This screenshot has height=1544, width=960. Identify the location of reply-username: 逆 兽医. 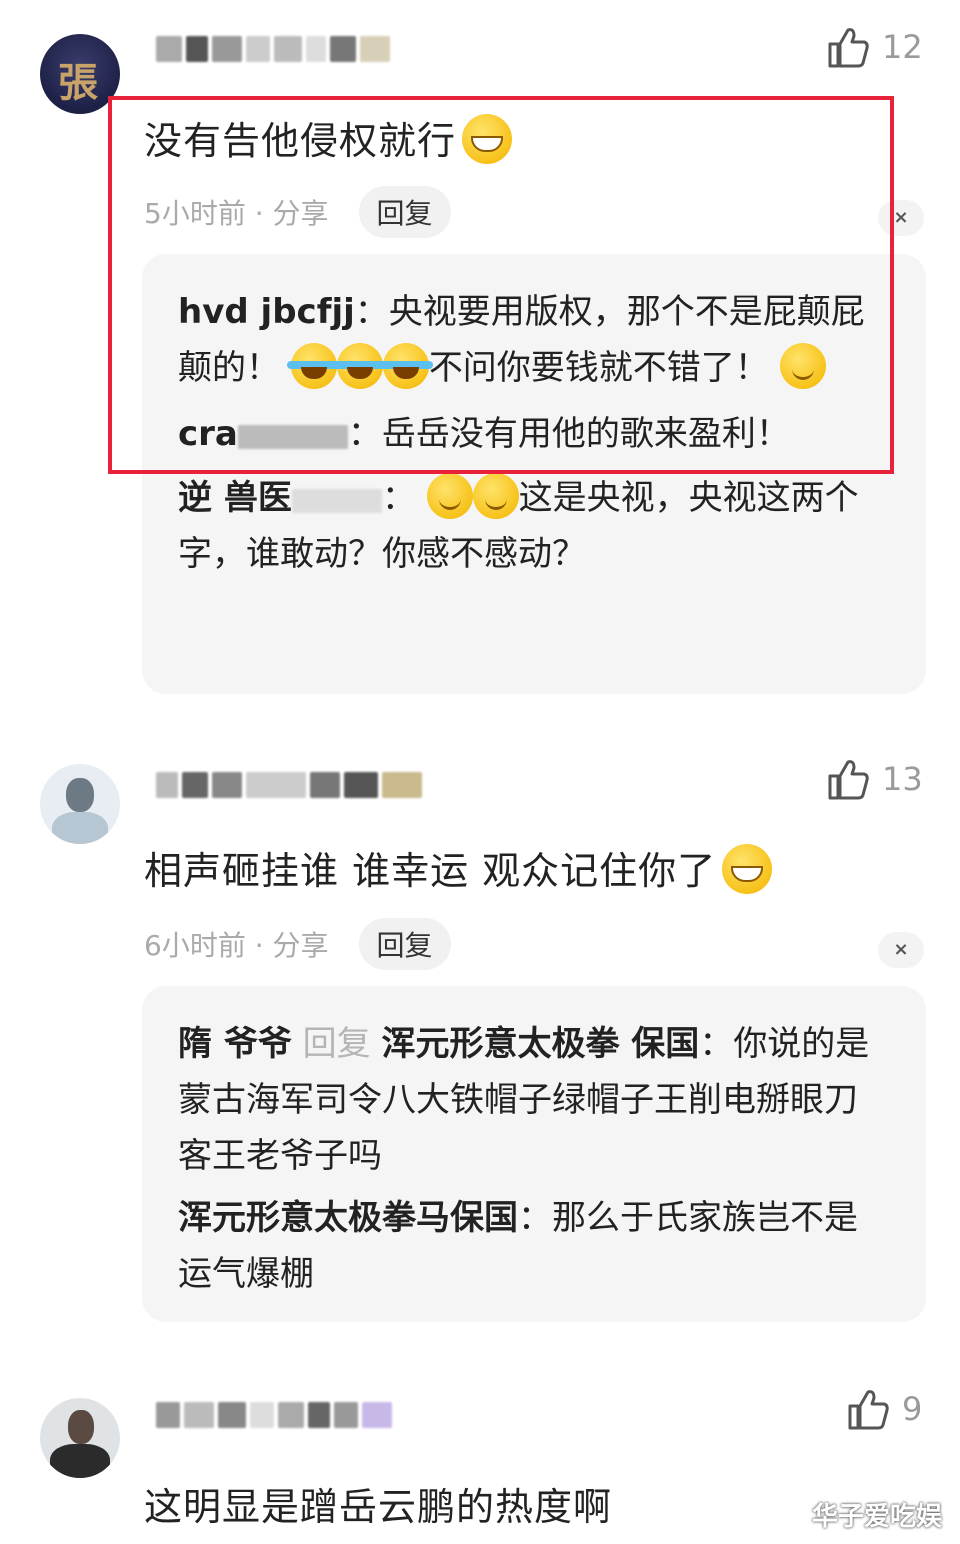
(235, 498).